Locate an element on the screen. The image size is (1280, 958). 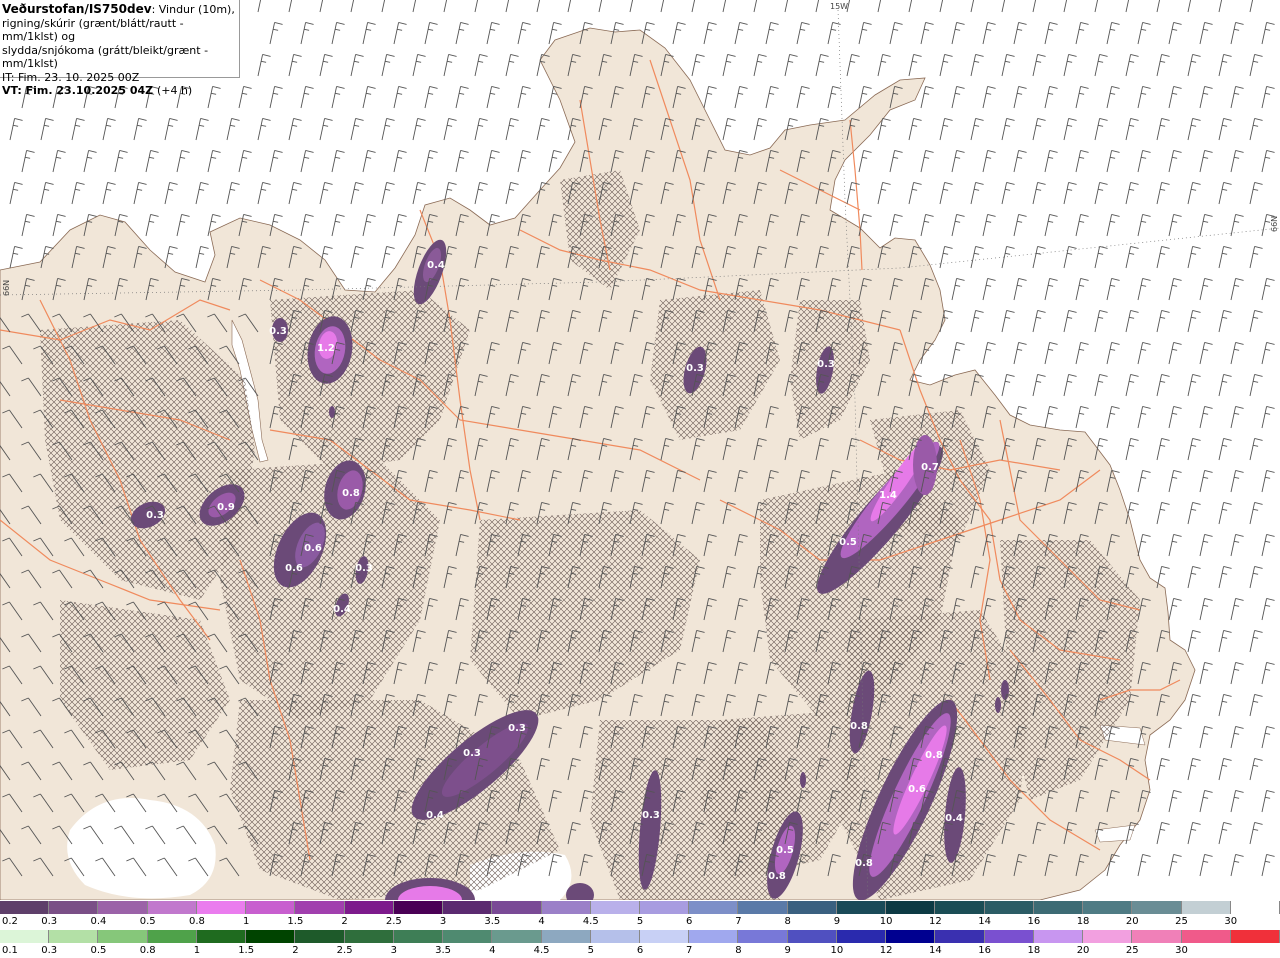
scale-label: 0.1 is located at coordinates (10, 950).